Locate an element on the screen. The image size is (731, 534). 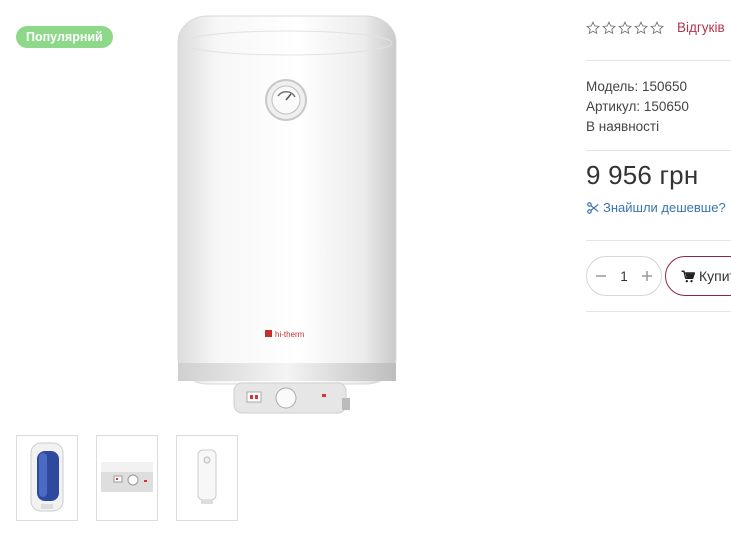
svg-text: hi-therm is located at coordinates (290, 334).